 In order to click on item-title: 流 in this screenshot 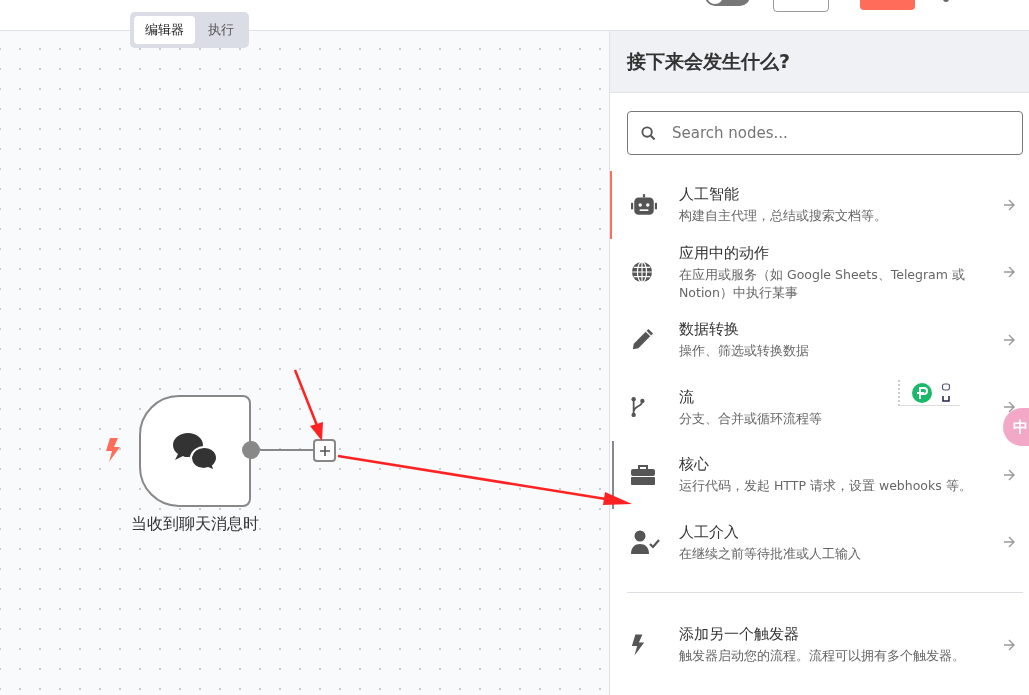, I will do `click(686, 397)`.